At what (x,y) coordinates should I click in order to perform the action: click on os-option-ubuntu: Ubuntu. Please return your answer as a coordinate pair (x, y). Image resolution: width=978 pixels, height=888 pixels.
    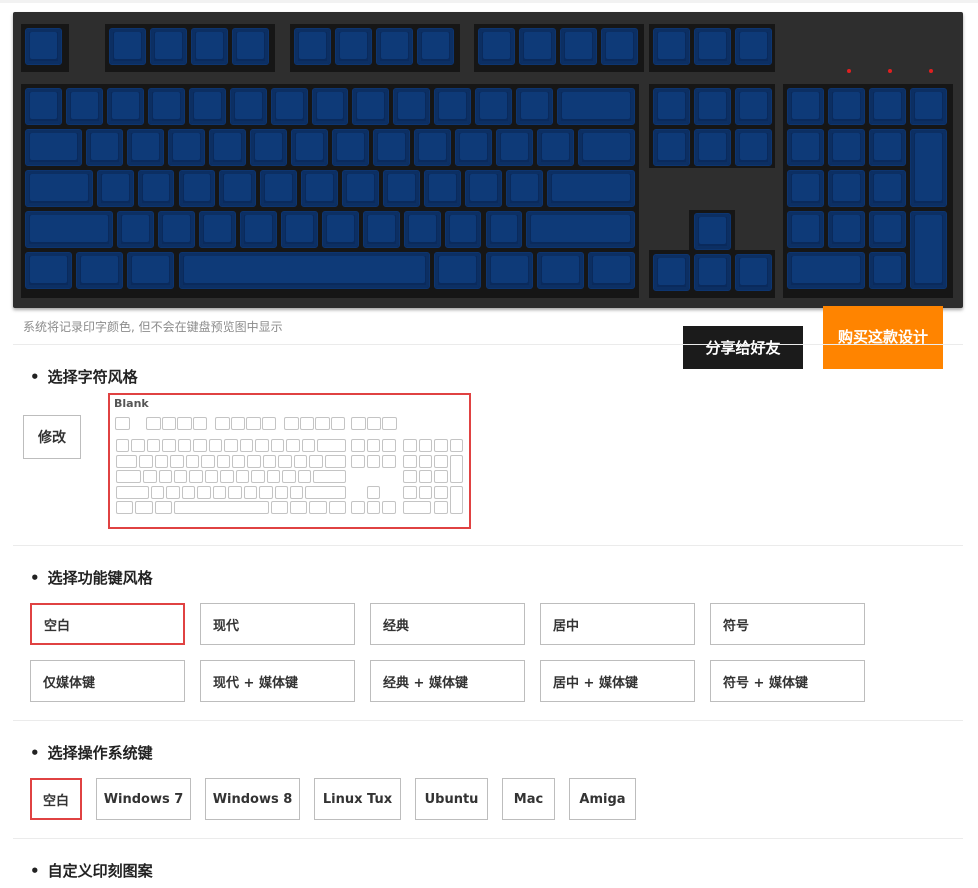
    Looking at the image, I should click on (451, 799).